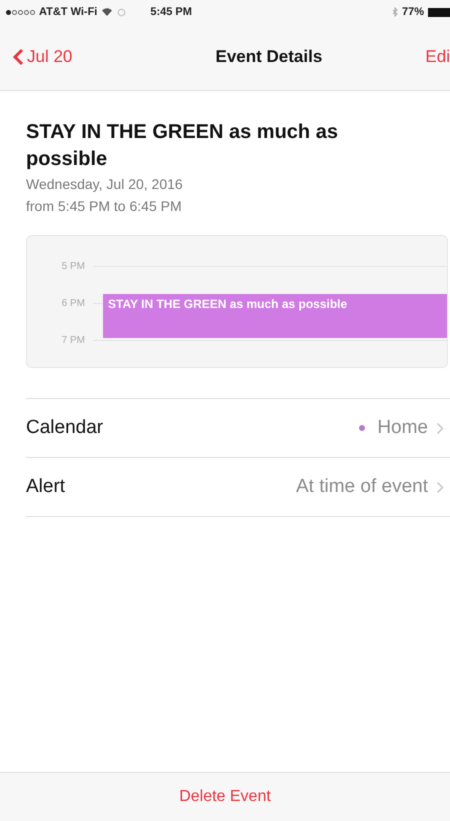 The image size is (450, 821). What do you see at coordinates (171, 12) in the screenshot?
I see `status-time: 5:45 PM` at bounding box center [171, 12].